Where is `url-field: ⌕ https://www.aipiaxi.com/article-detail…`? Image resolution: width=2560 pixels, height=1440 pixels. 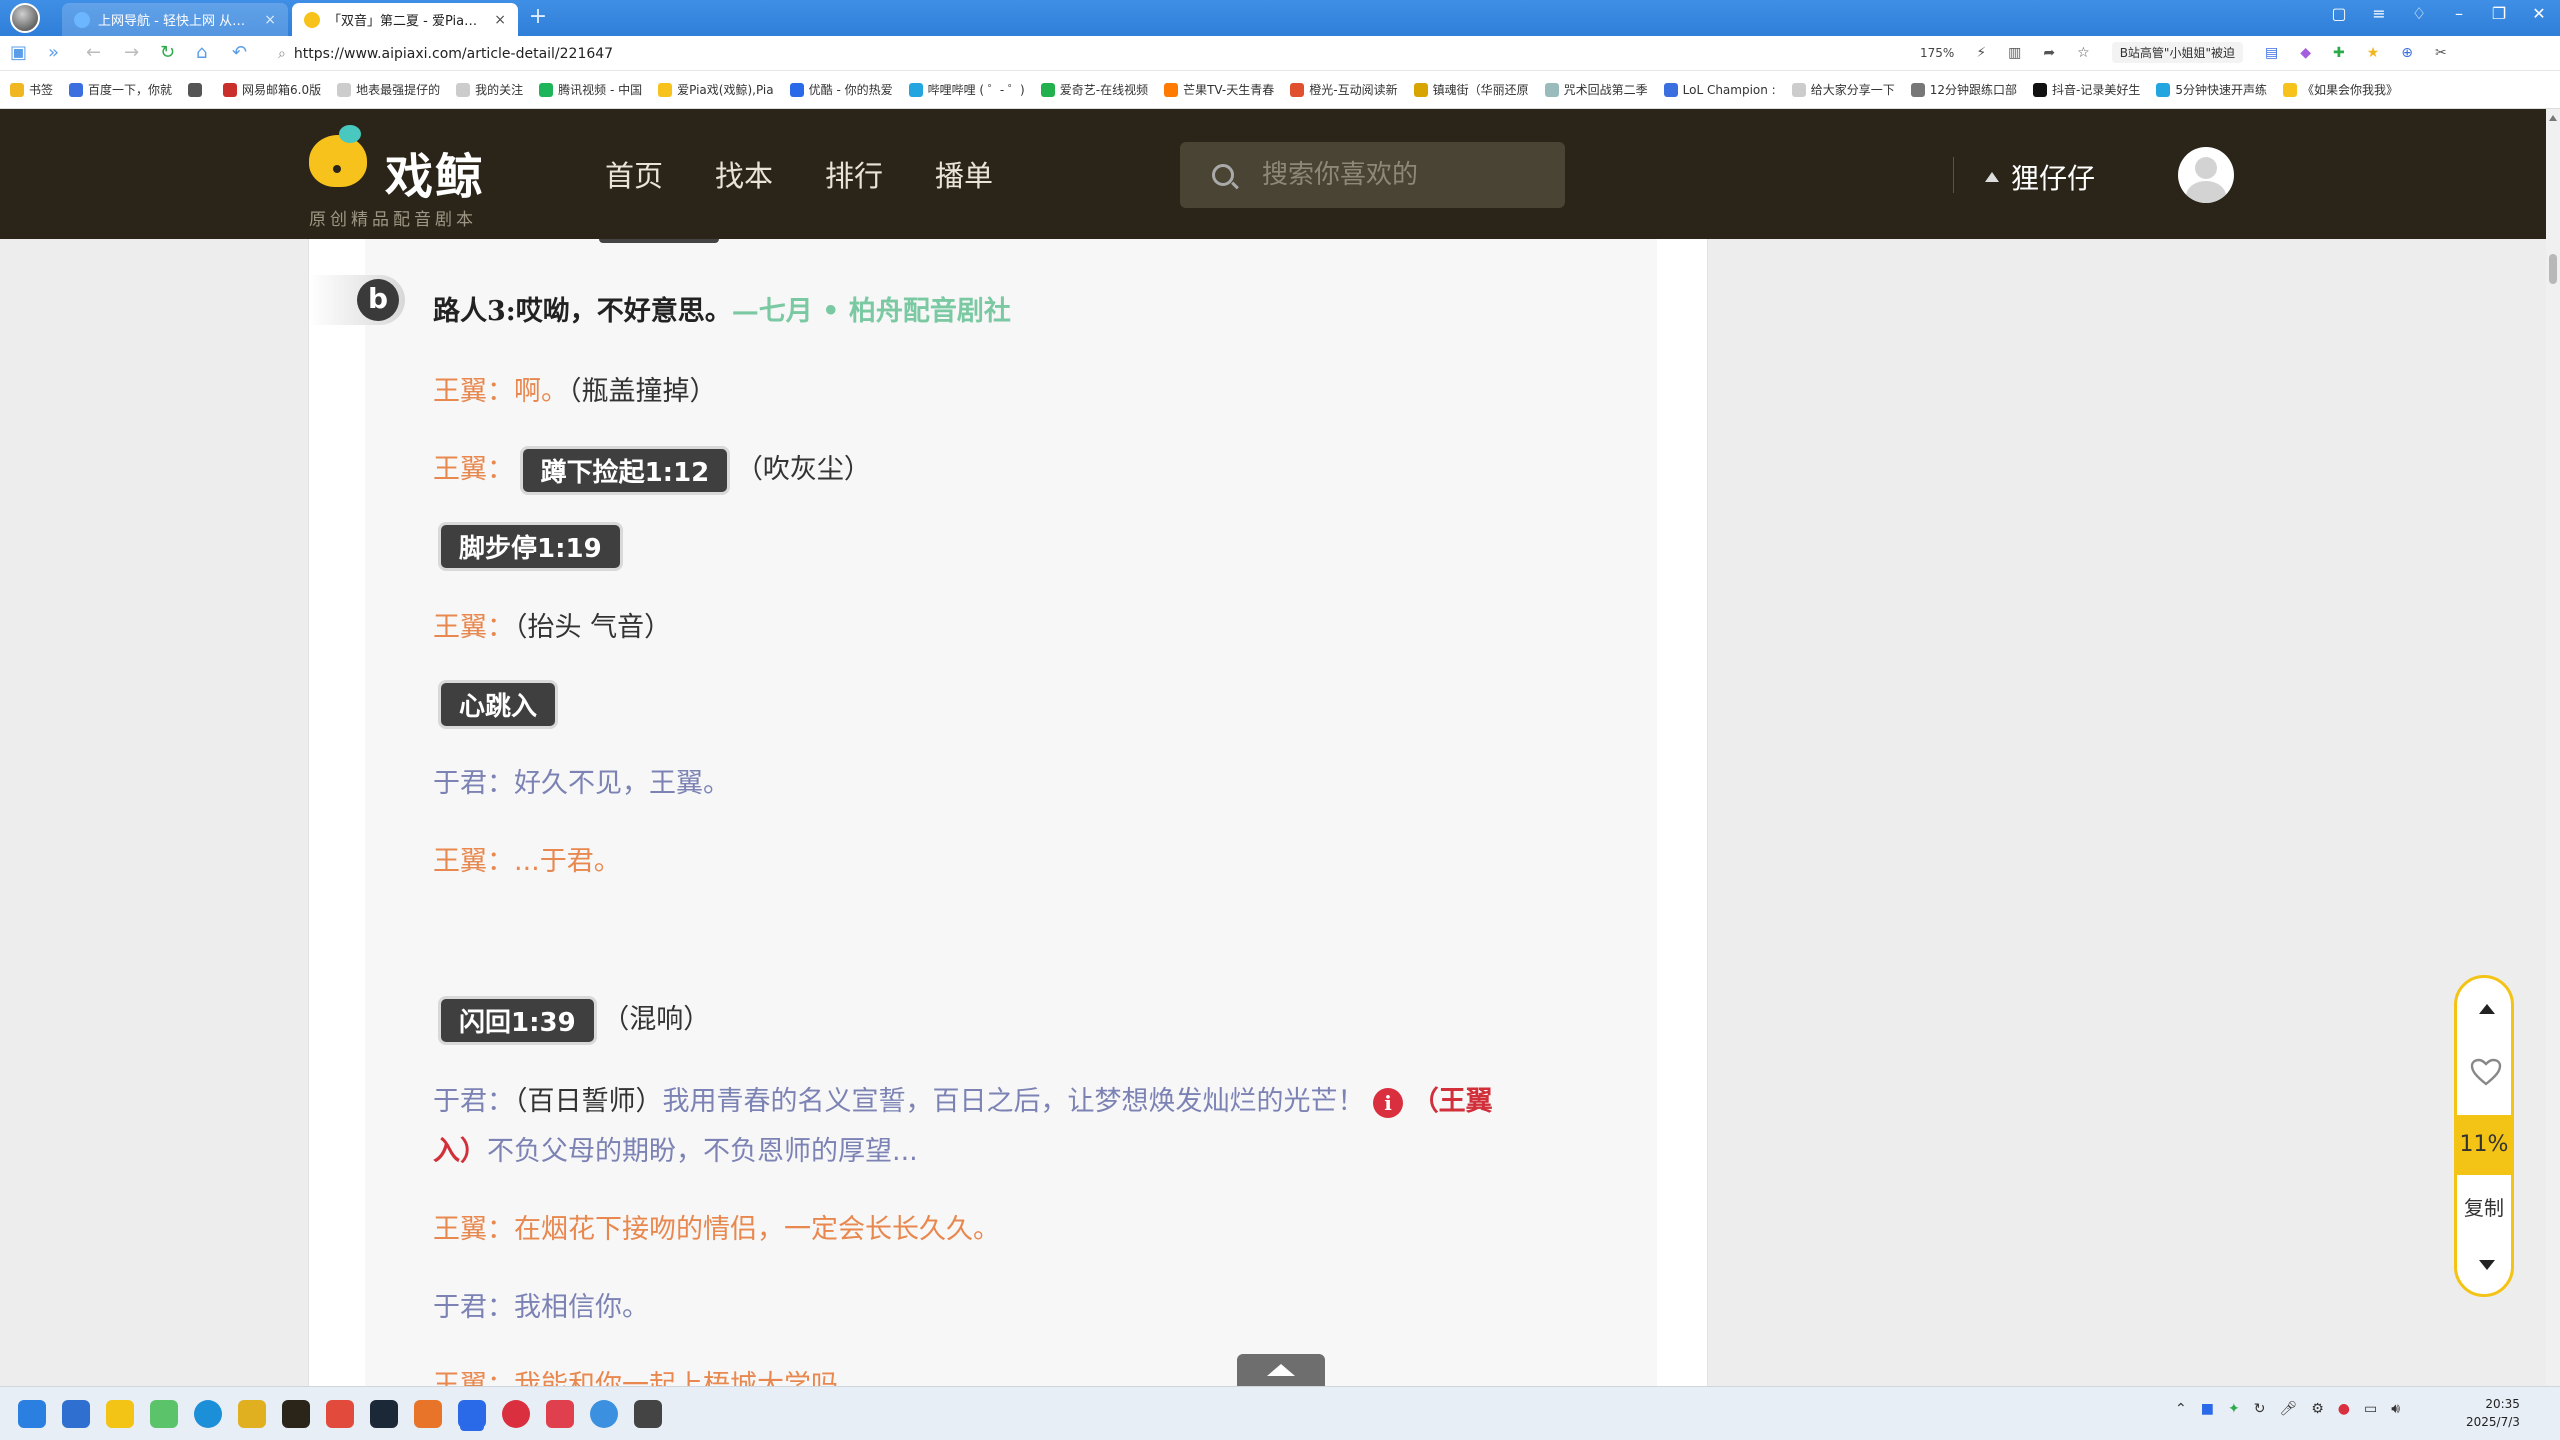 url-field: ⌕ https://www.aipiaxi.com/article-detail… is located at coordinates (1088, 53).